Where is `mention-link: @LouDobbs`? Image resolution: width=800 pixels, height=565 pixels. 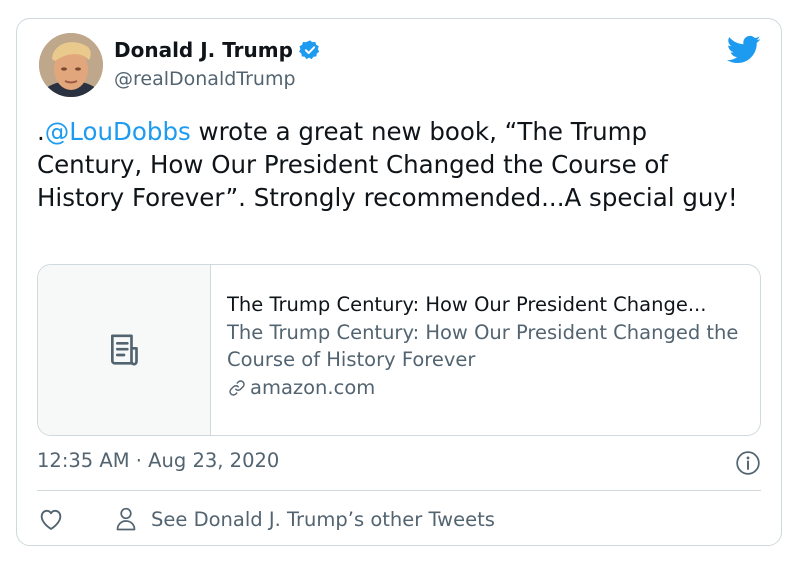
mention-link: @LouDobbs is located at coordinates (118, 131).